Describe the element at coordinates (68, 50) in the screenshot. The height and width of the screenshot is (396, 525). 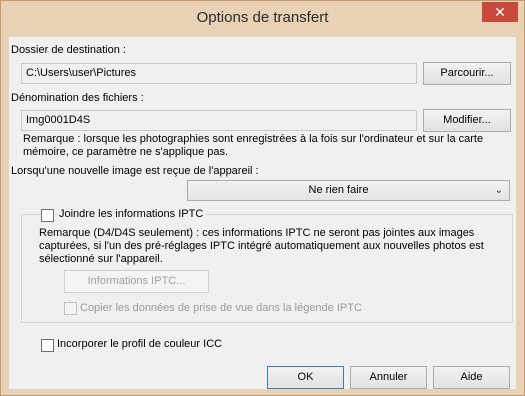
I see `destination-label: Dossier de destination :` at that location.